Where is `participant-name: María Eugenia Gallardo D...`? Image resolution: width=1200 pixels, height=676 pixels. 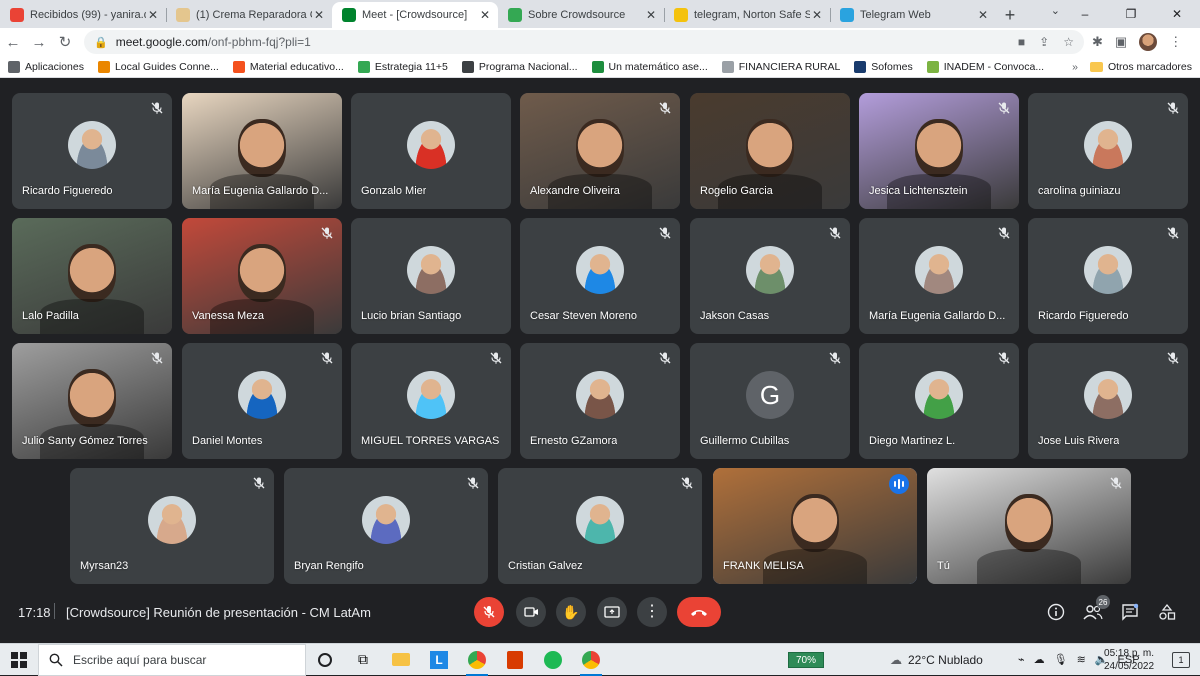
participant-name: María Eugenia Gallardo D... is located at coordinates (937, 316).